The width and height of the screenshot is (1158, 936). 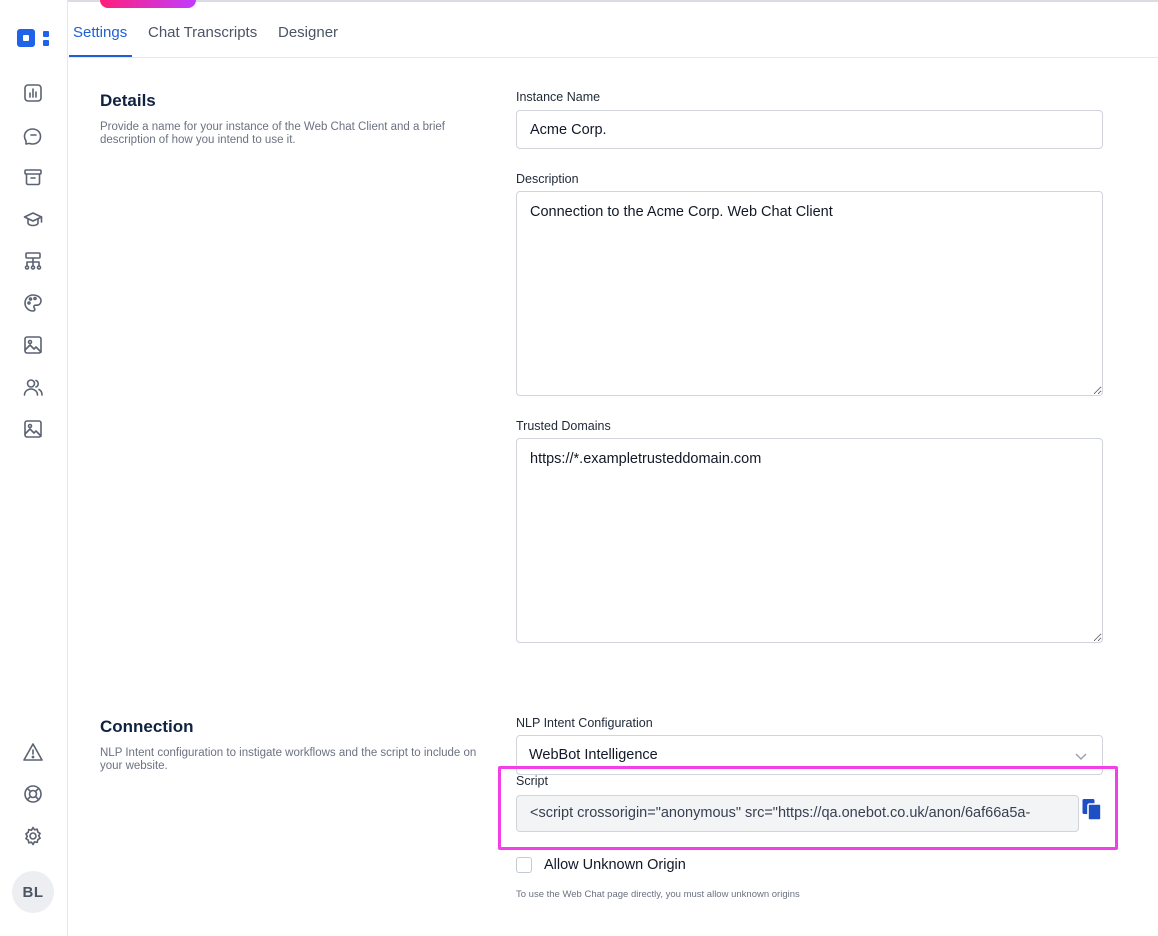 What do you see at coordinates (33, 261) in the screenshot?
I see `flow-icon` at bounding box center [33, 261].